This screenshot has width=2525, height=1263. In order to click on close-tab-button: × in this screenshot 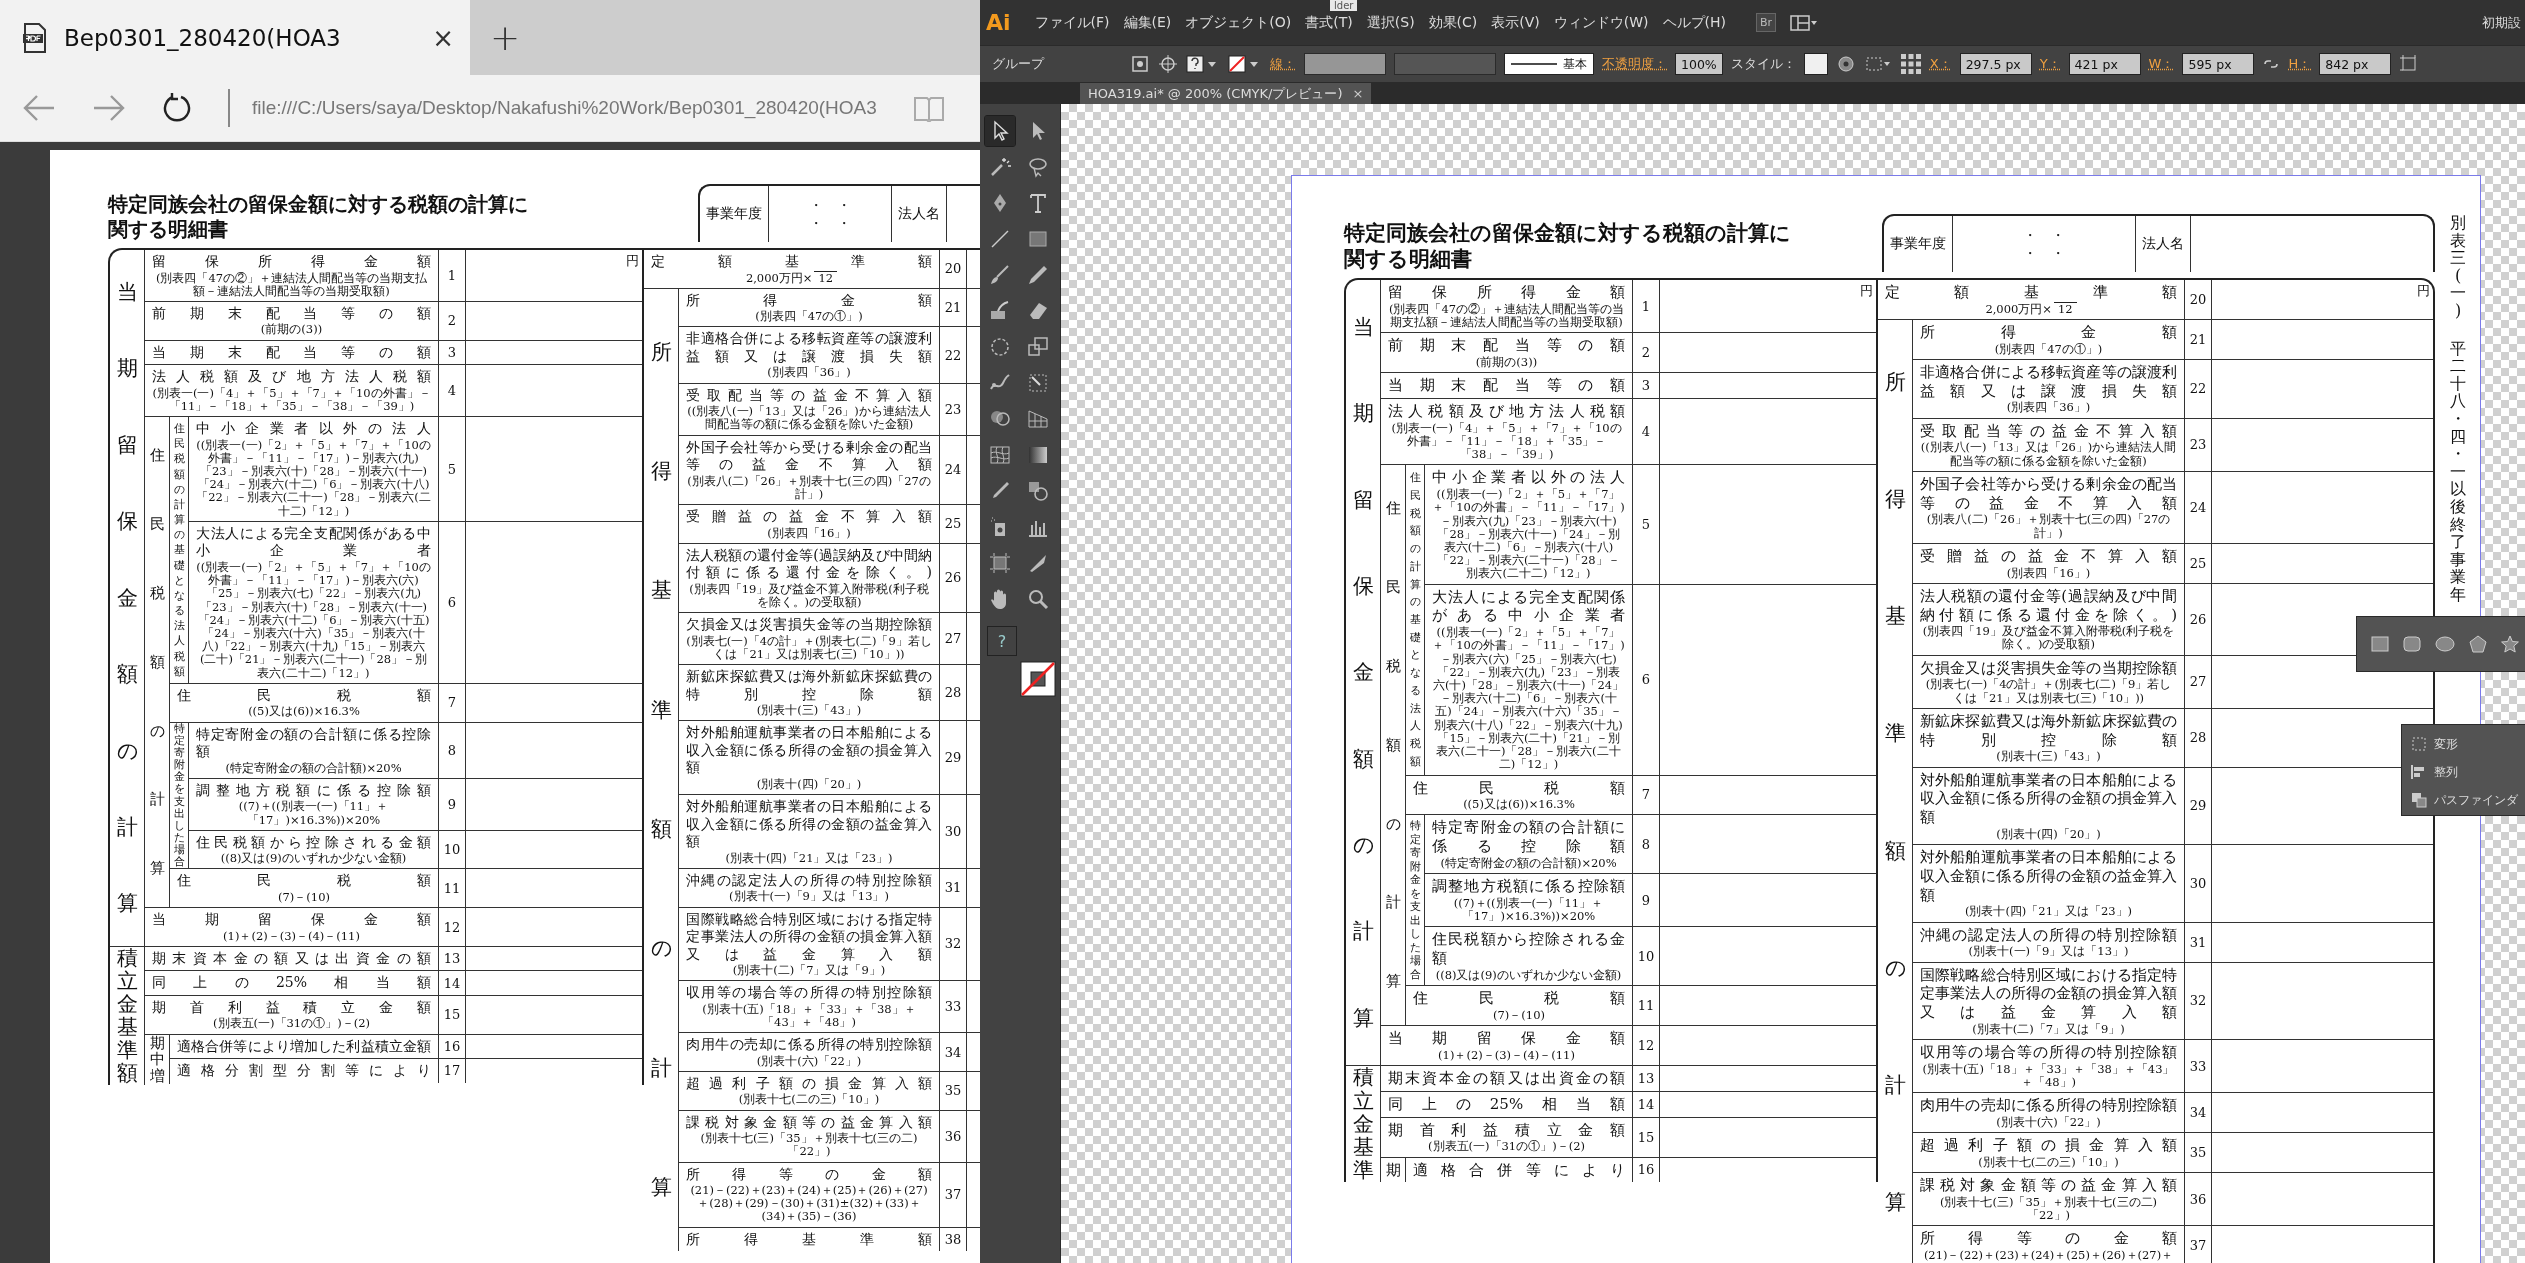, I will do `click(443, 37)`.